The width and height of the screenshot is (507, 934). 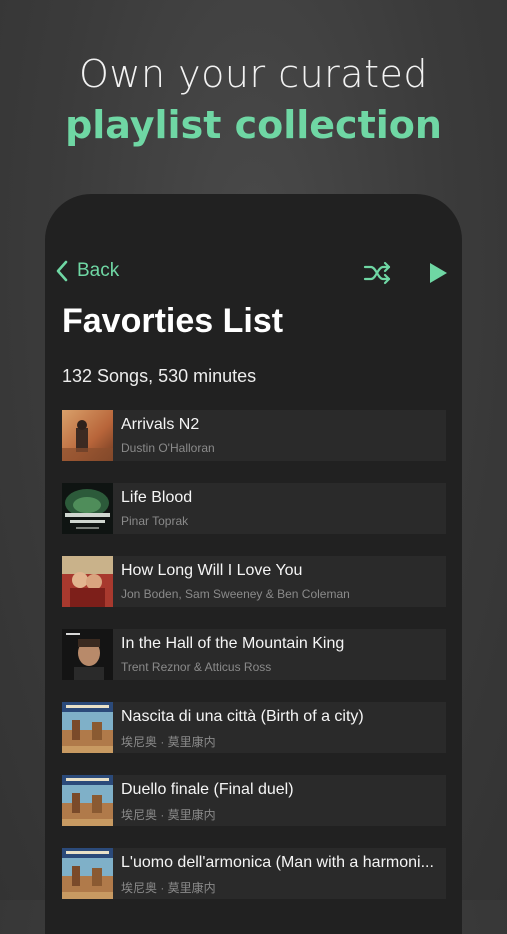 I want to click on album-art-about-time, so click(x=87, y=581).